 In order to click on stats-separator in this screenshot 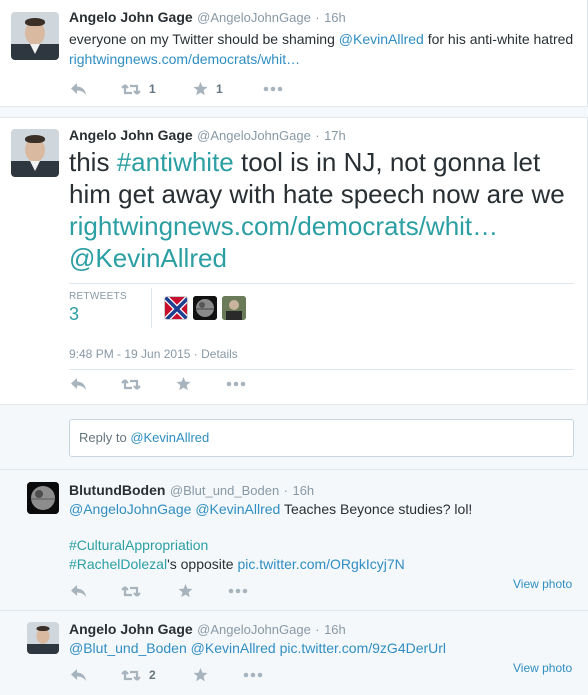, I will do `click(151, 308)`.